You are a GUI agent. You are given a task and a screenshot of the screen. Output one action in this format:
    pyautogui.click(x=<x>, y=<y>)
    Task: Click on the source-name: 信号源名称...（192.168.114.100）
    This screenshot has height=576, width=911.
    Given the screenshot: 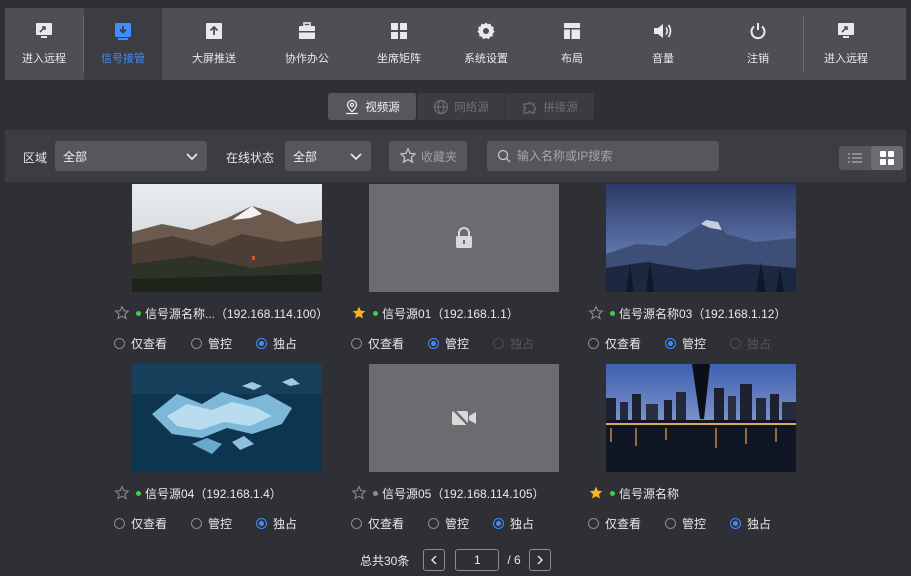 What is the action you would take?
    pyautogui.click(x=237, y=313)
    